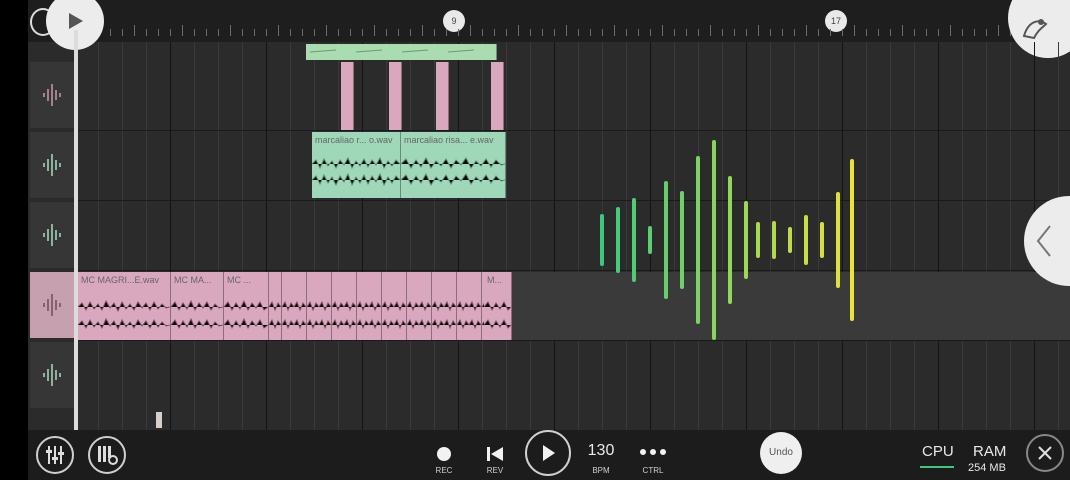 The image size is (1070, 480). I want to click on waveform-icon, so click(52, 305).